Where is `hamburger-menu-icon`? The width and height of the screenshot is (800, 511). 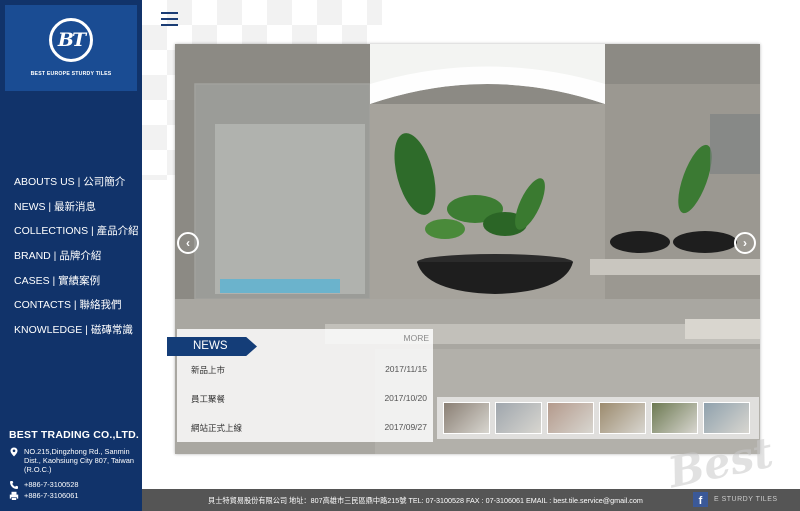 hamburger-menu-icon is located at coordinates (169, 19).